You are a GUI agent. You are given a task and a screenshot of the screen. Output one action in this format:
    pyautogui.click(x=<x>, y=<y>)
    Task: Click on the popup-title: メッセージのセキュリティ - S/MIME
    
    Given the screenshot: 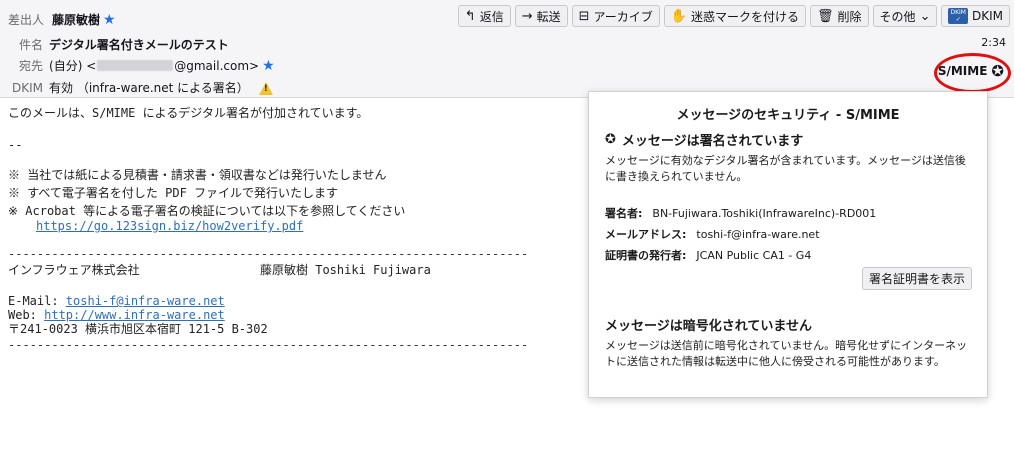 What is the action you would take?
    pyautogui.click(x=788, y=115)
    